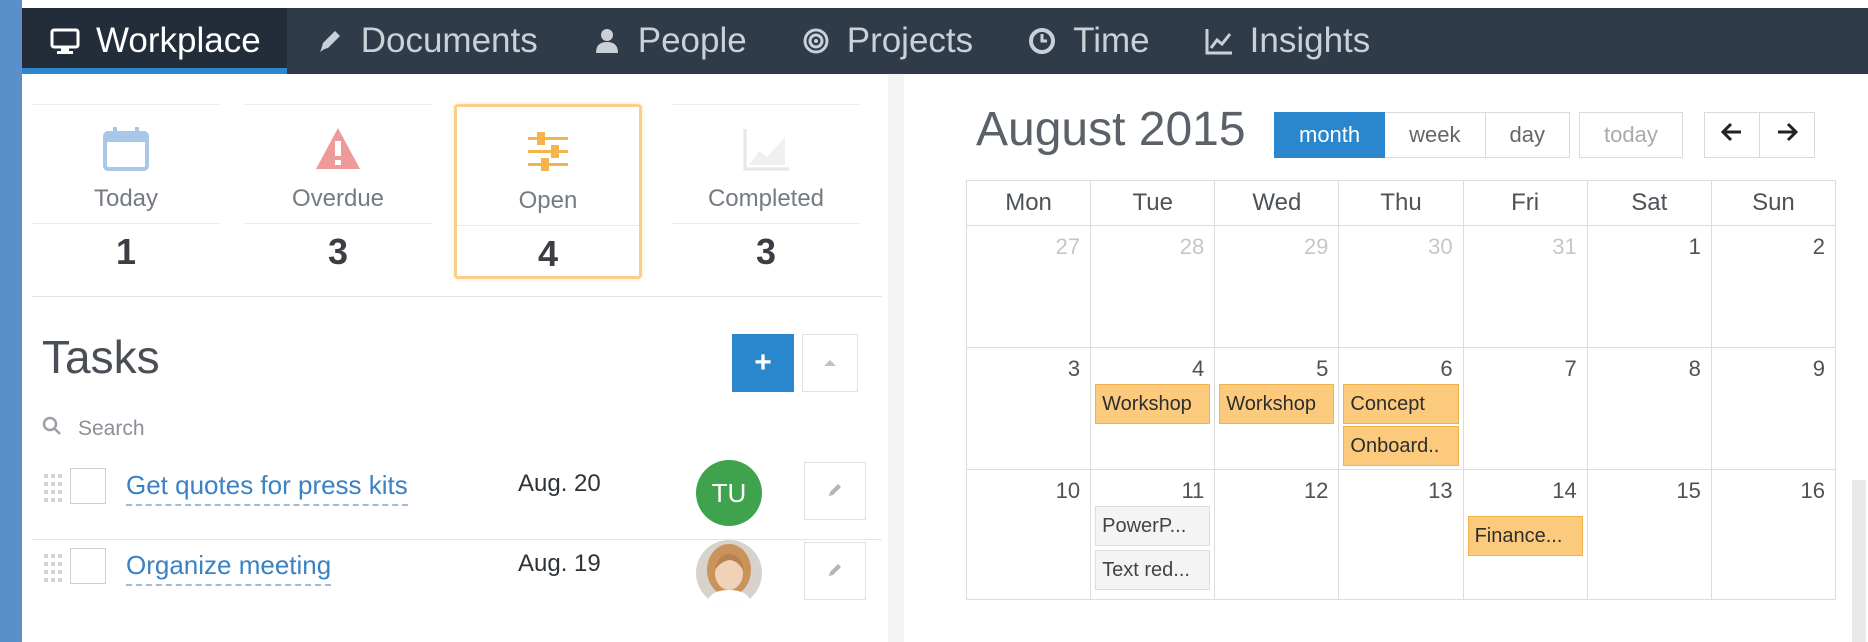 Image resolution: width=1868 pixels, height=642 pixels. Describe the element at coordinates (457, 573) in the screenshot. I see `task-row: Organize meeting Aug. 19` at that location.